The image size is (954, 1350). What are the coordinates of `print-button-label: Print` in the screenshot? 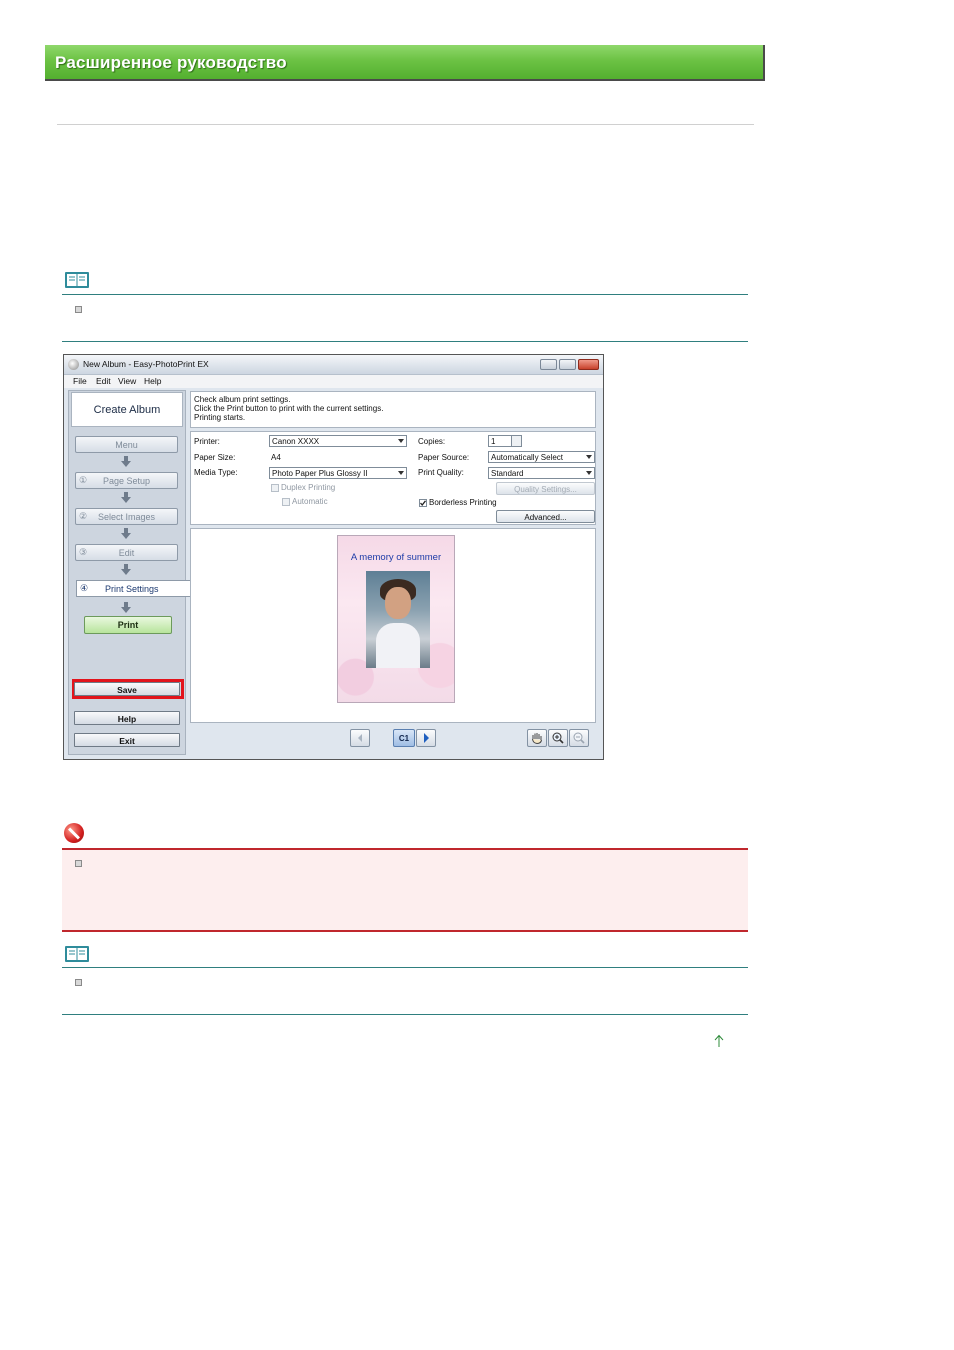 It's located at (128, 625).